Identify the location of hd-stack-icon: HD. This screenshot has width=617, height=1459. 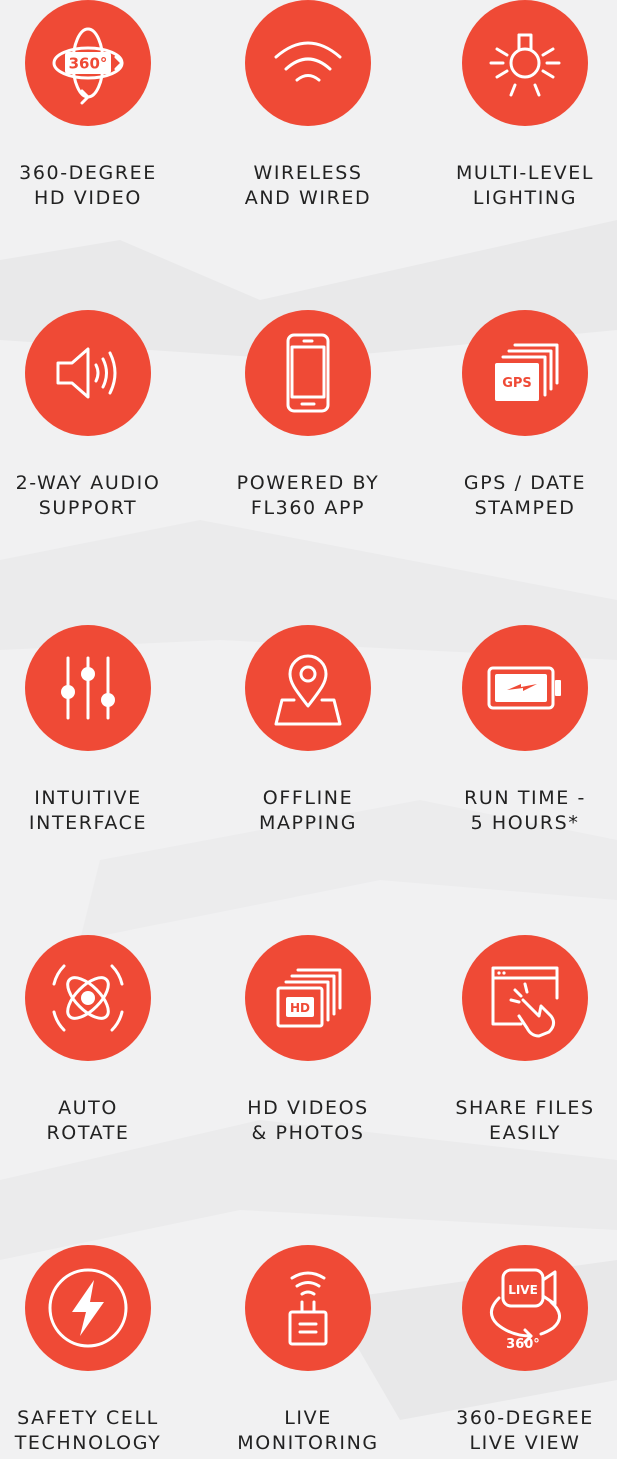
(309, 998).